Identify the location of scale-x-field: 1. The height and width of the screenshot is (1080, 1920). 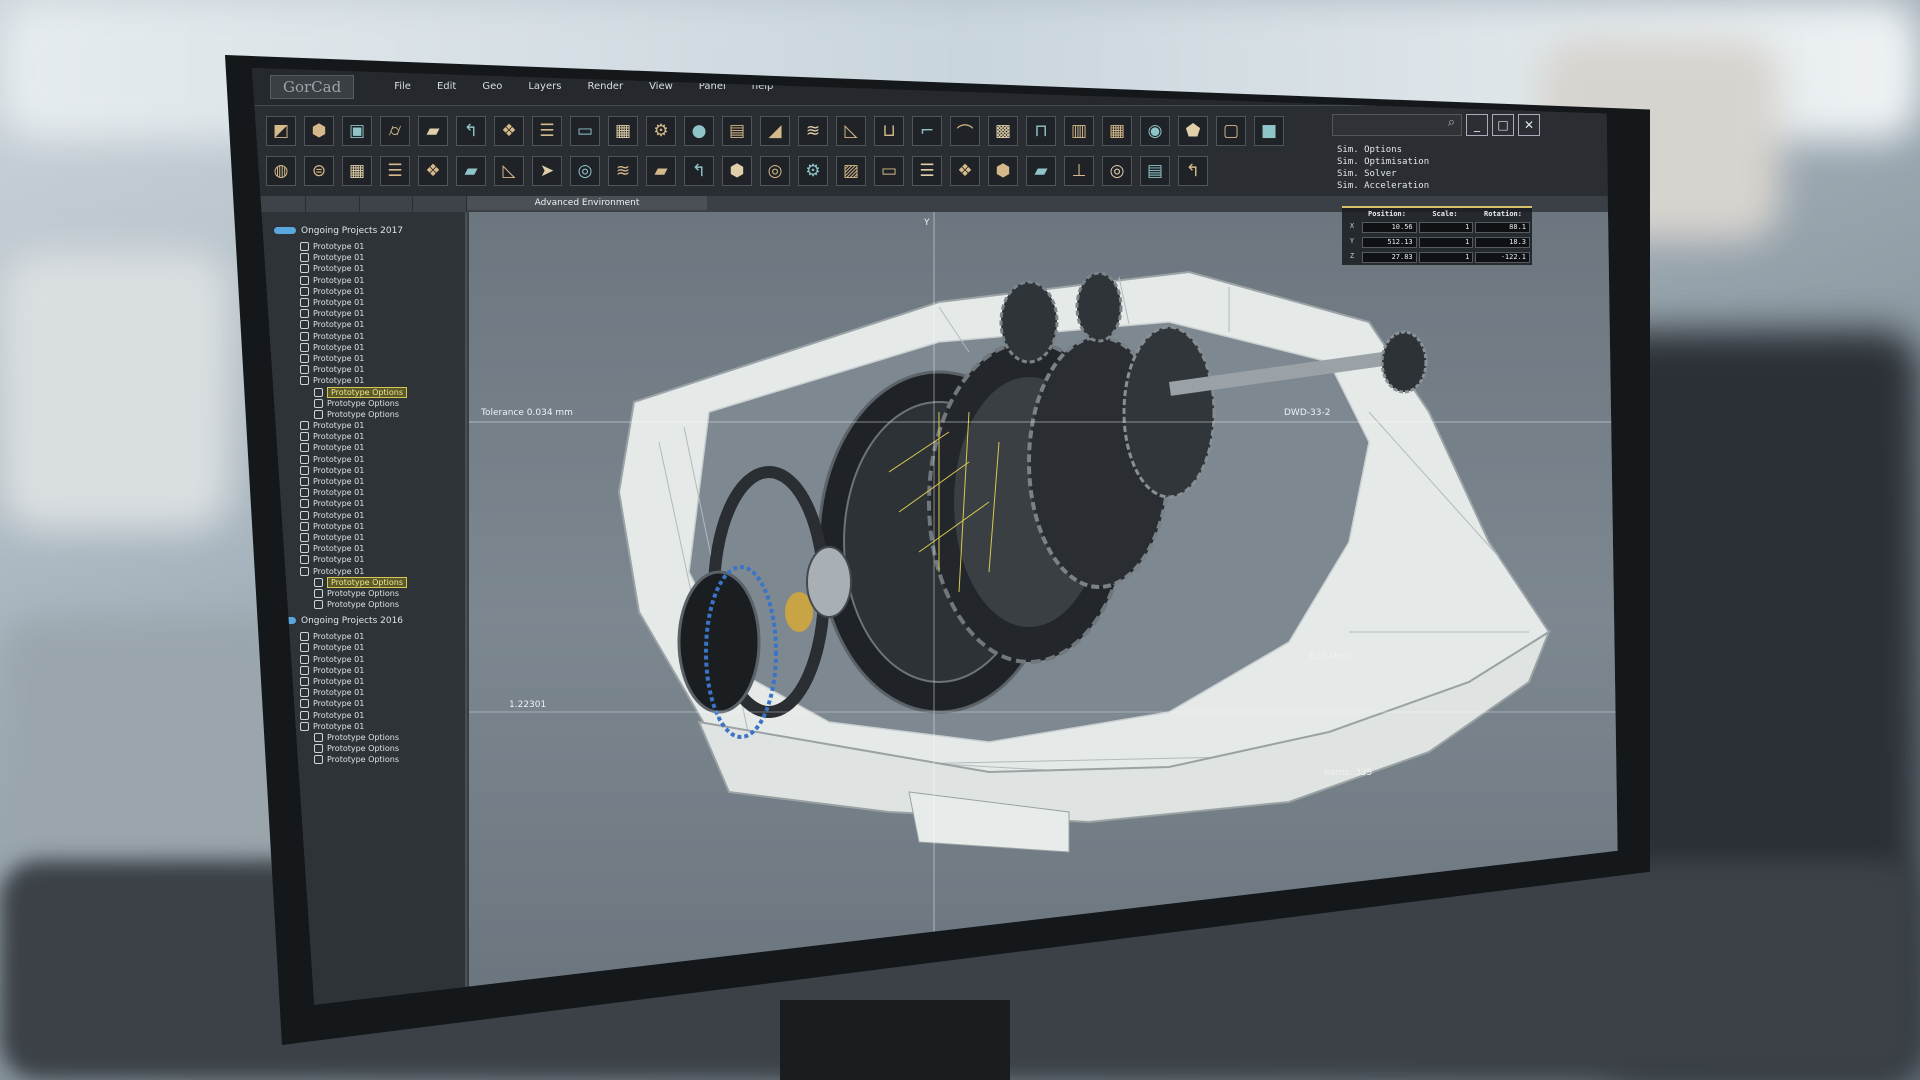
(1446, 227).